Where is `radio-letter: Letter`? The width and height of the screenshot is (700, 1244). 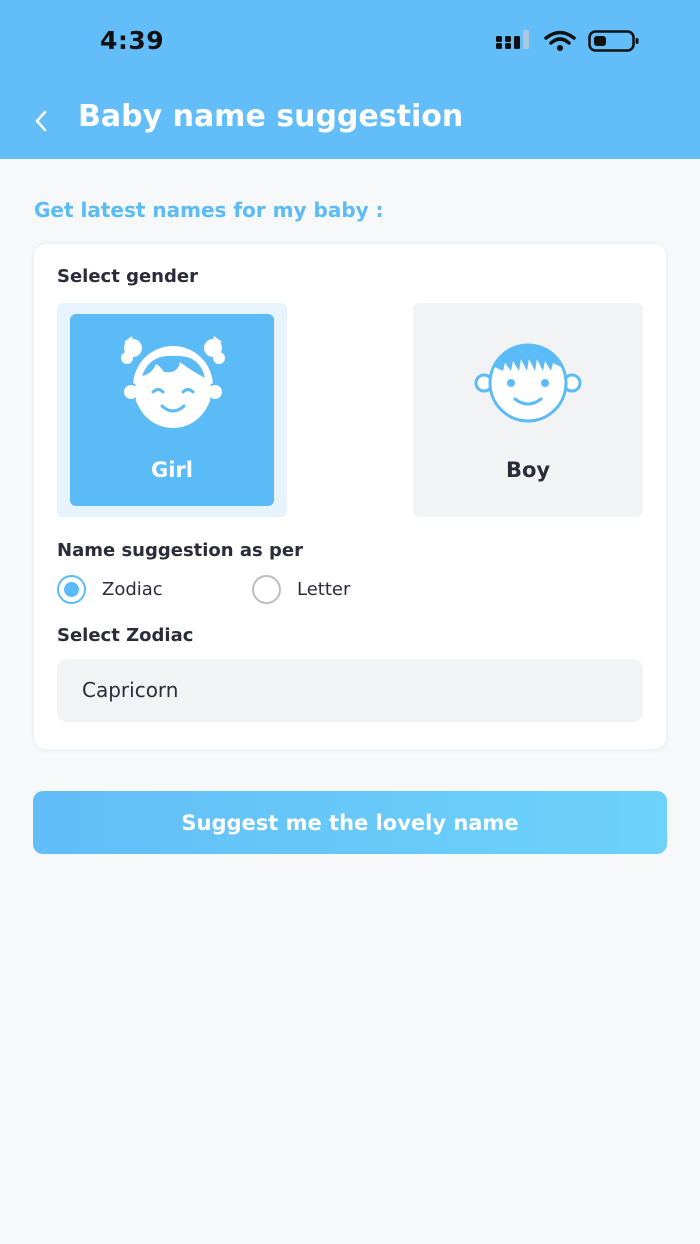 radio-letter: Letter is located at coordinates (301, 589).